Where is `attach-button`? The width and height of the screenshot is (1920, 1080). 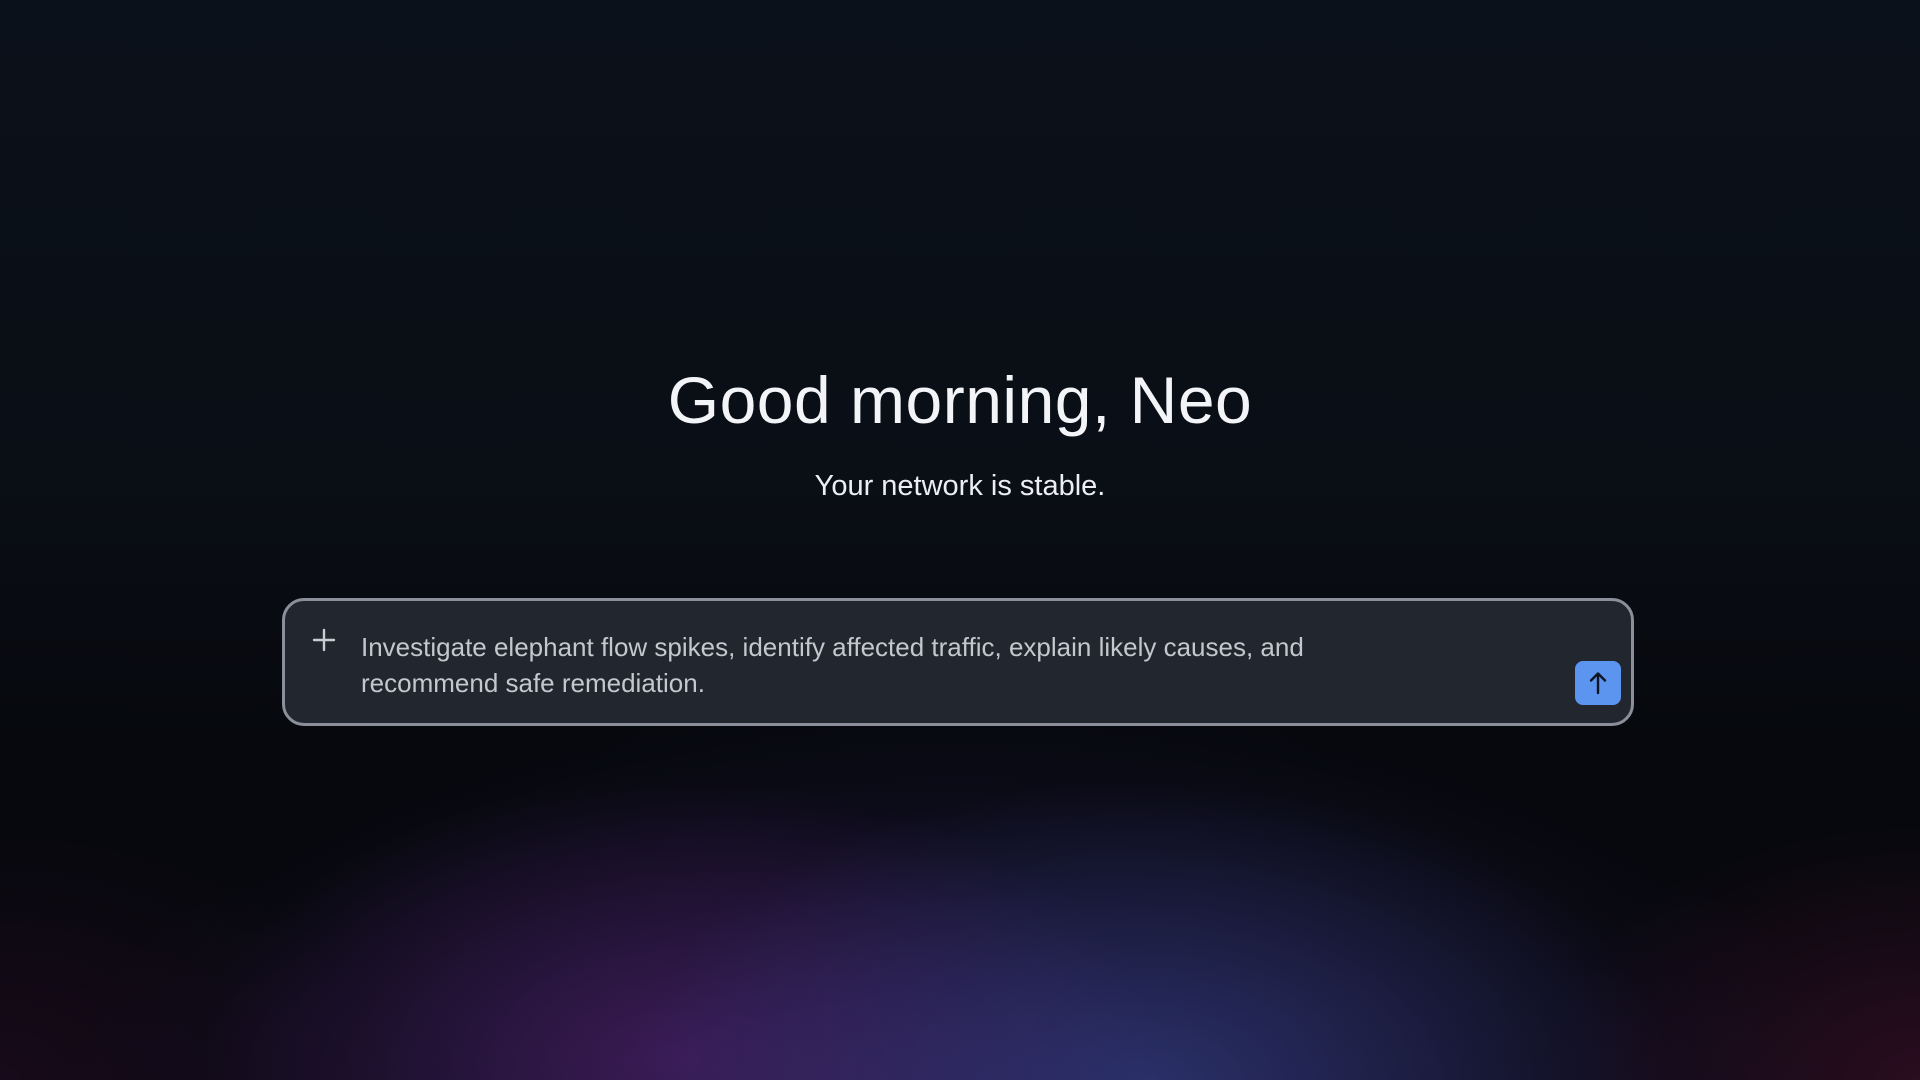 attach-button is located at coordinates (324, 640).